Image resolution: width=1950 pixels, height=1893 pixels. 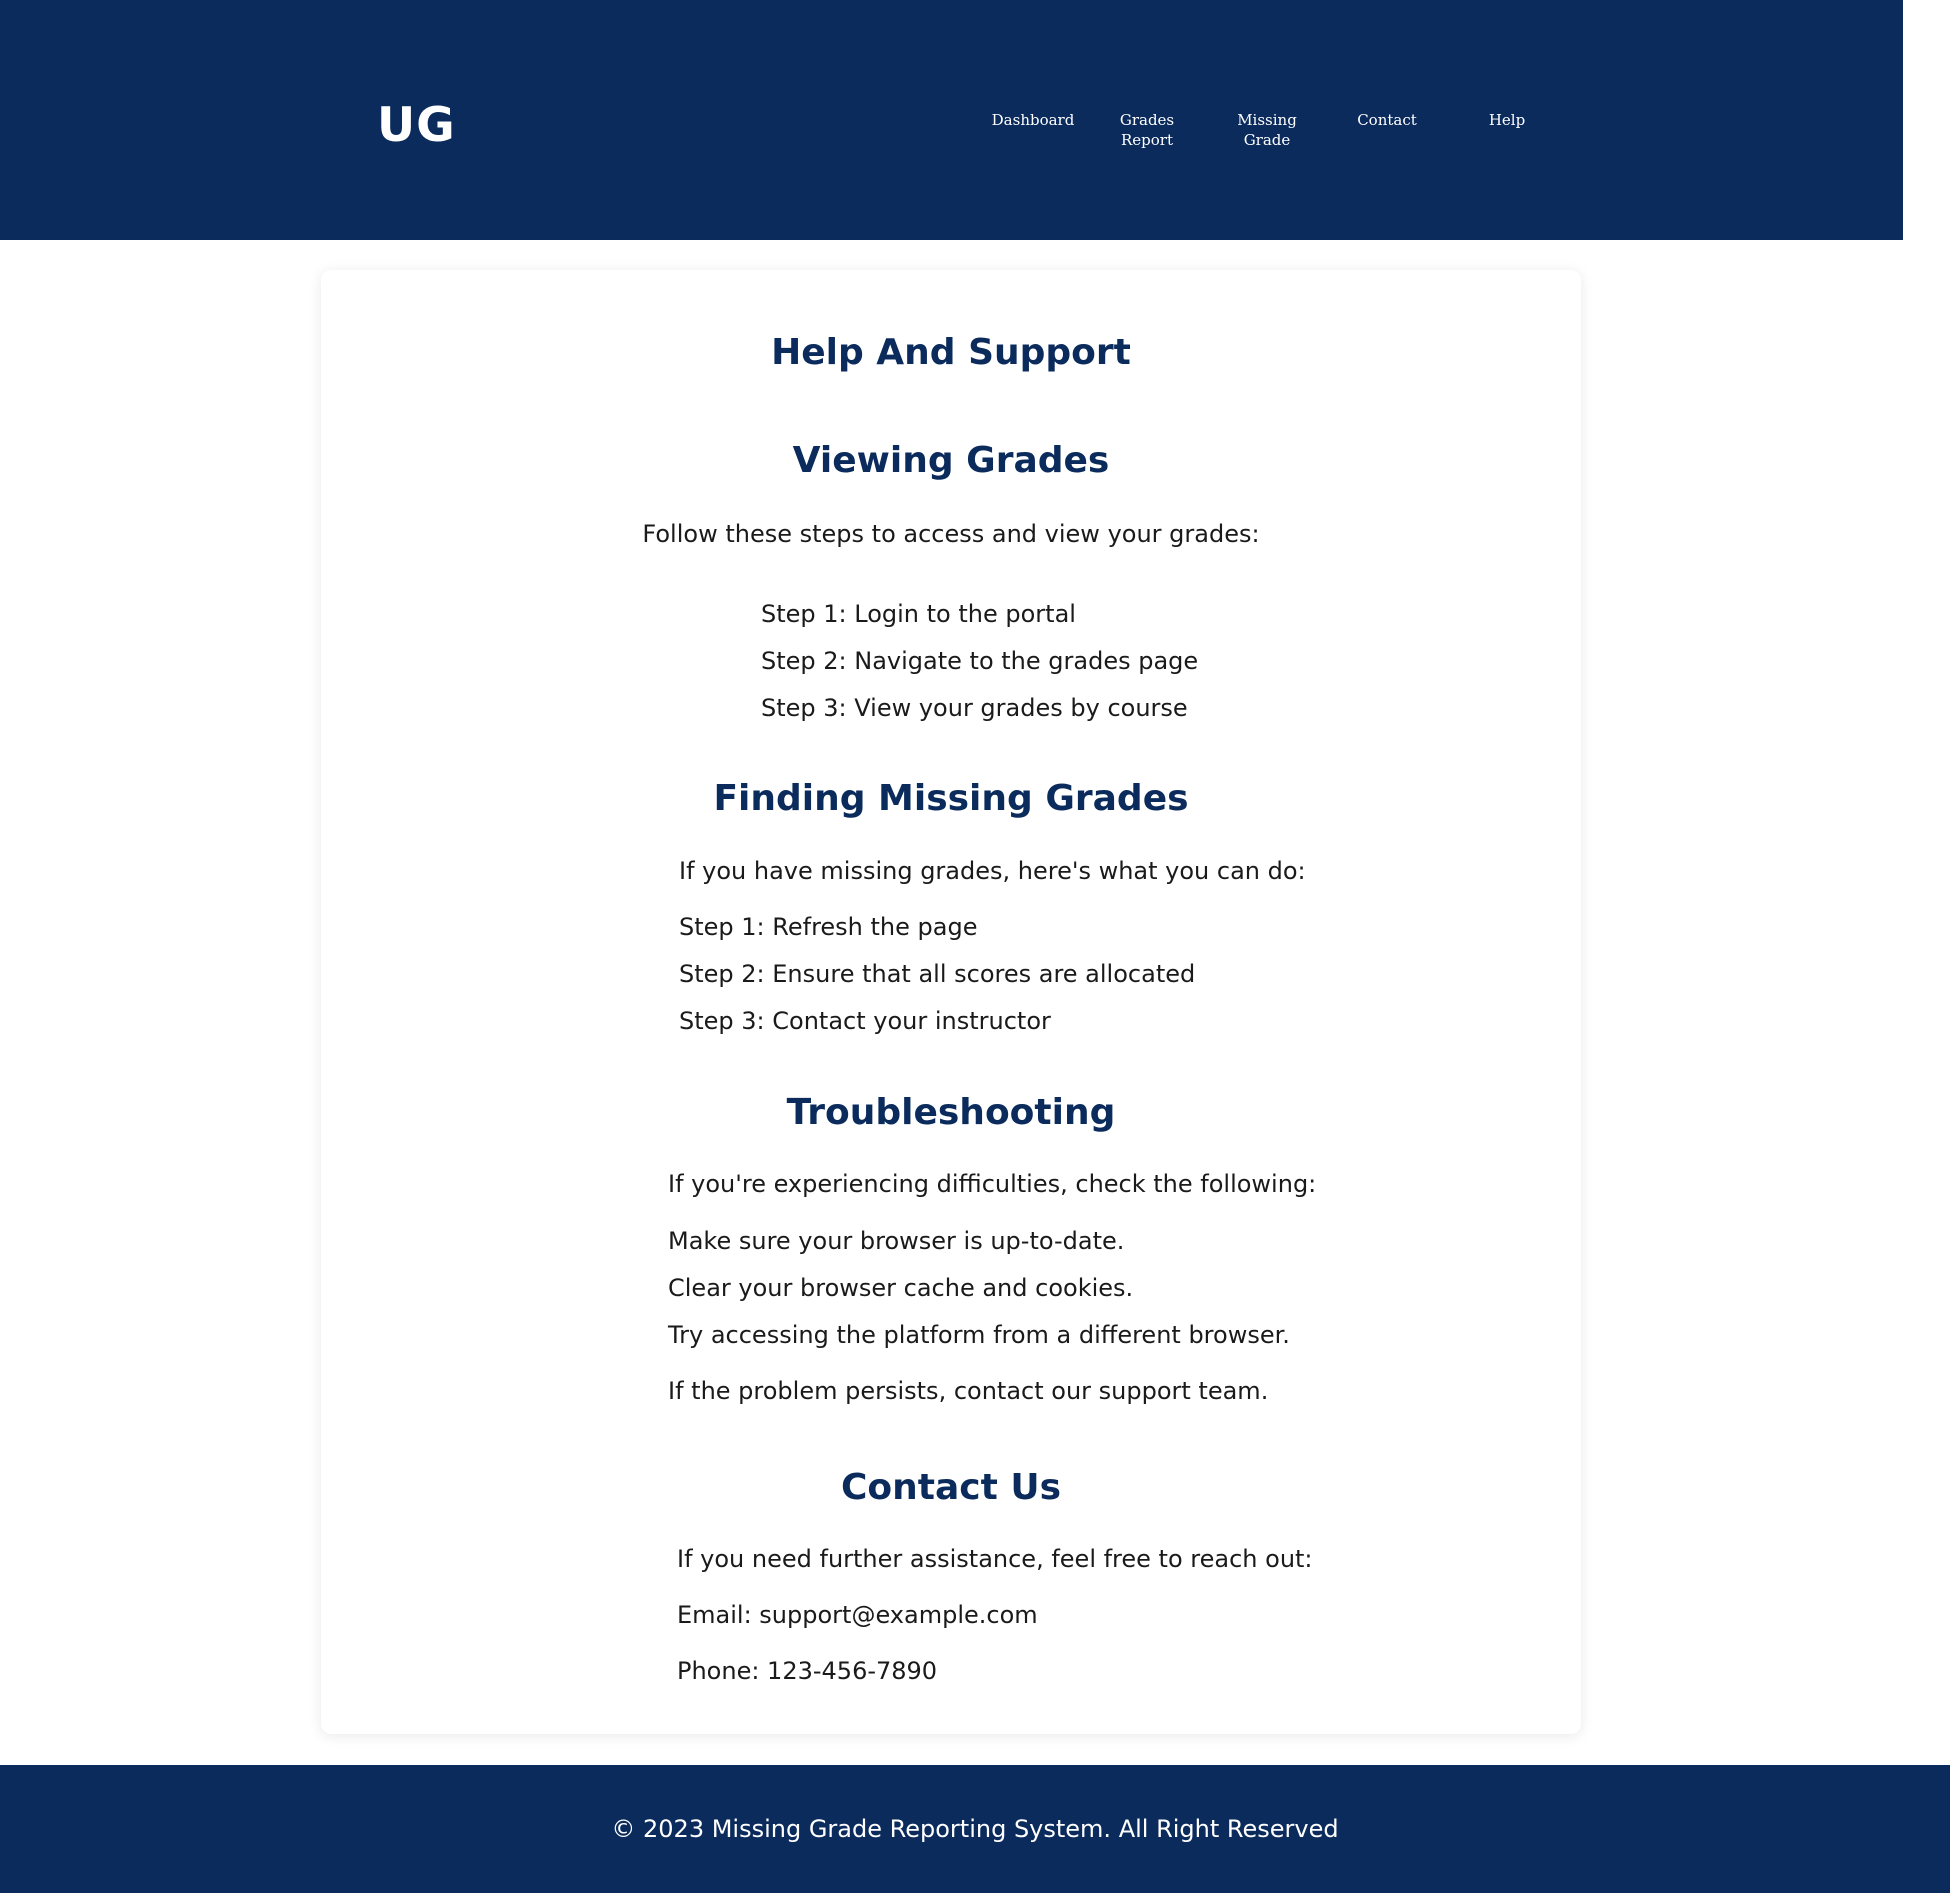 I want to click on nav-help-label: Help, so click(x=1507, y=120).